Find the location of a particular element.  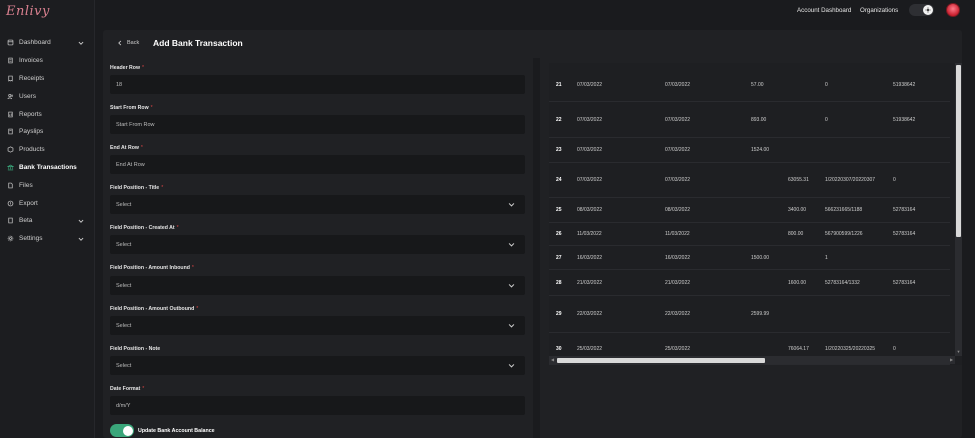

sidebar-item-export: Export is located at coordinates (47, 203).